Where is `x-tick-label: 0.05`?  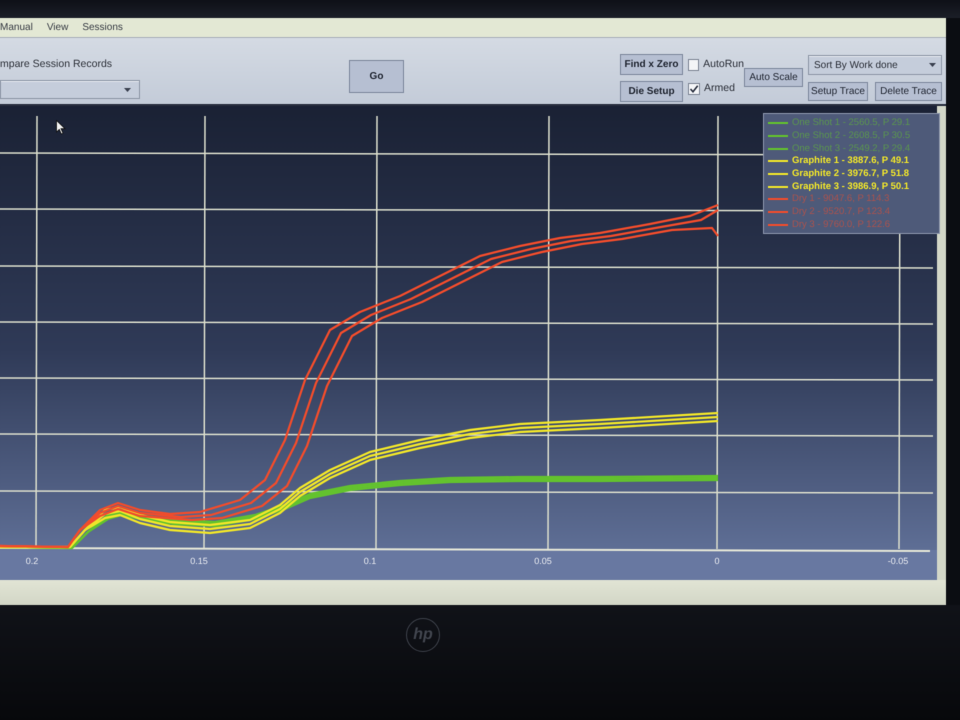
x-tick-label: 0.05 is located at coordinates (543, 561).